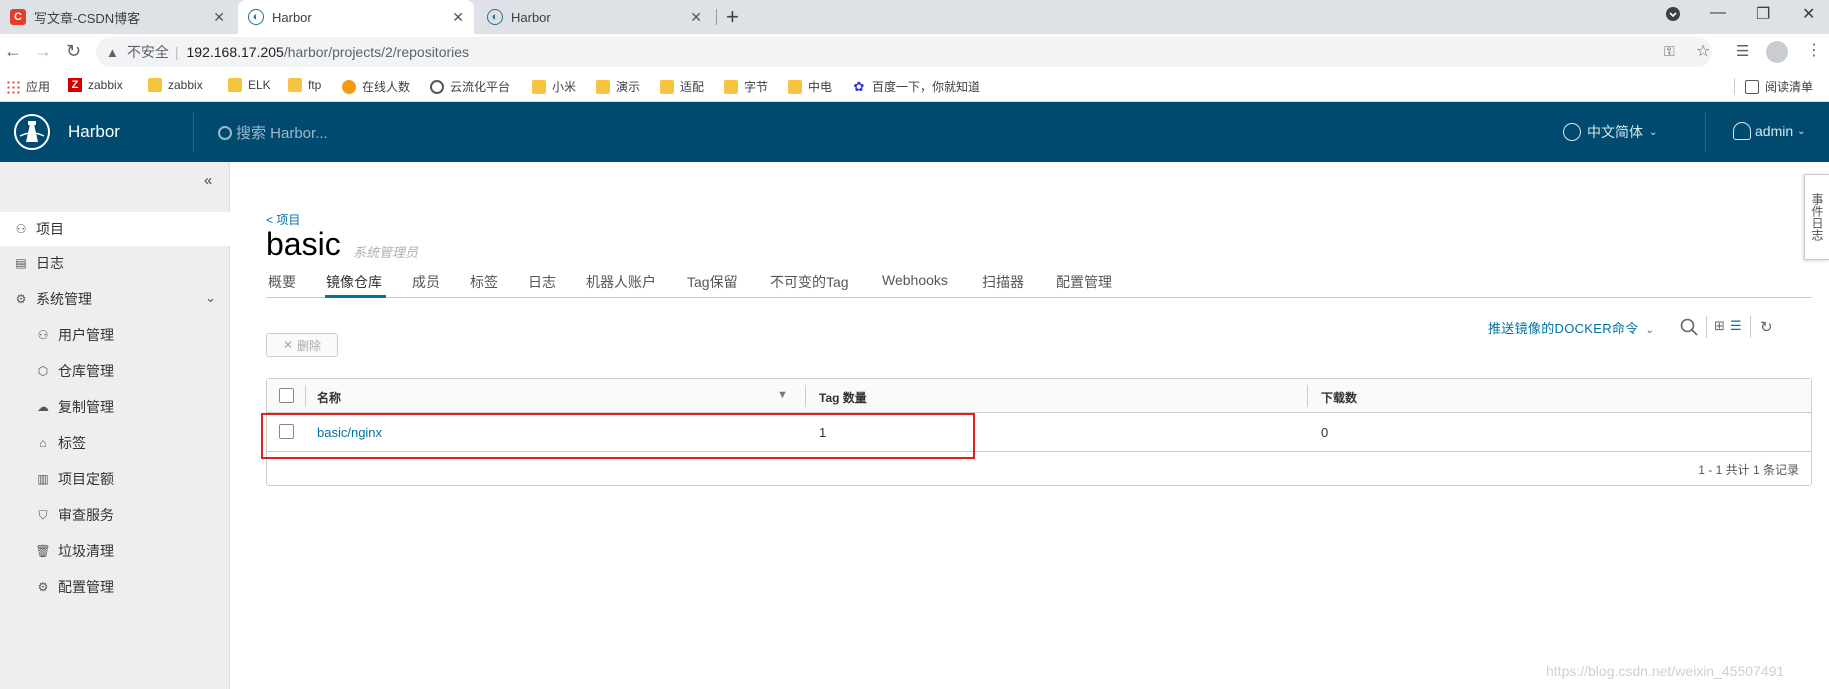 This screenshot has width=1829, height=689. Describe the element at coordinates (282, 282) in the screenshot. I see `tab-summary: 概要` at that location.